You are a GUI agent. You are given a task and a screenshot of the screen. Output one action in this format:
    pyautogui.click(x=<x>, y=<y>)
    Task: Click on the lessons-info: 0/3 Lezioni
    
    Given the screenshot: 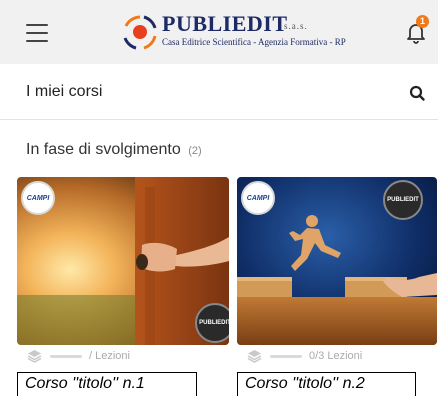 What is the action you would take?
    pyautogui.click(x=304, y=356)
    